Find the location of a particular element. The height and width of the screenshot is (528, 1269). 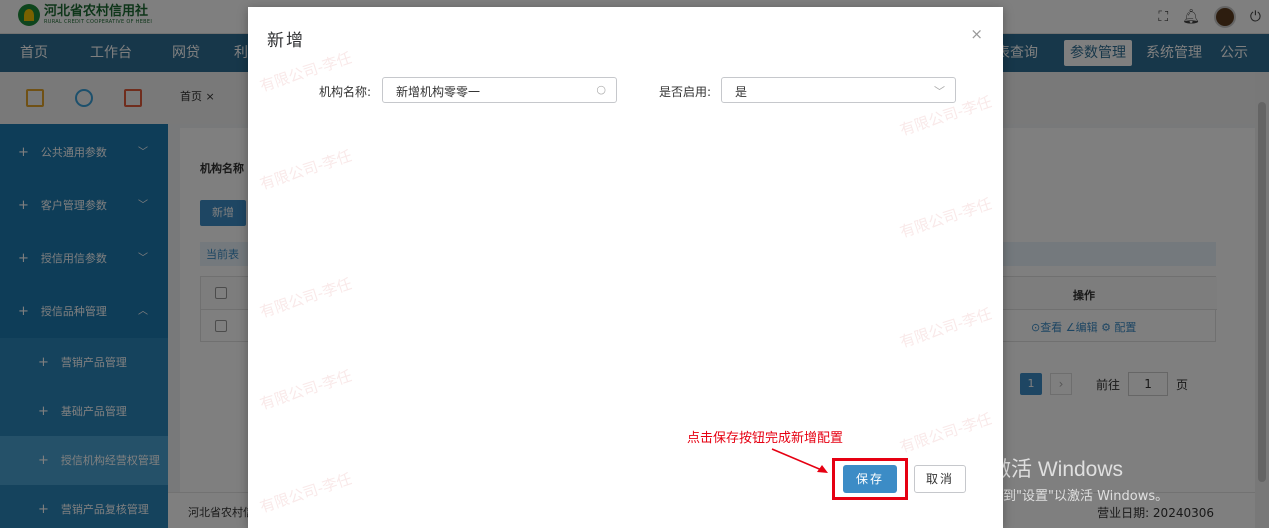

instruction-annotation: 点击保存按钮完成新增配置 is located at coordinates (765, 438).